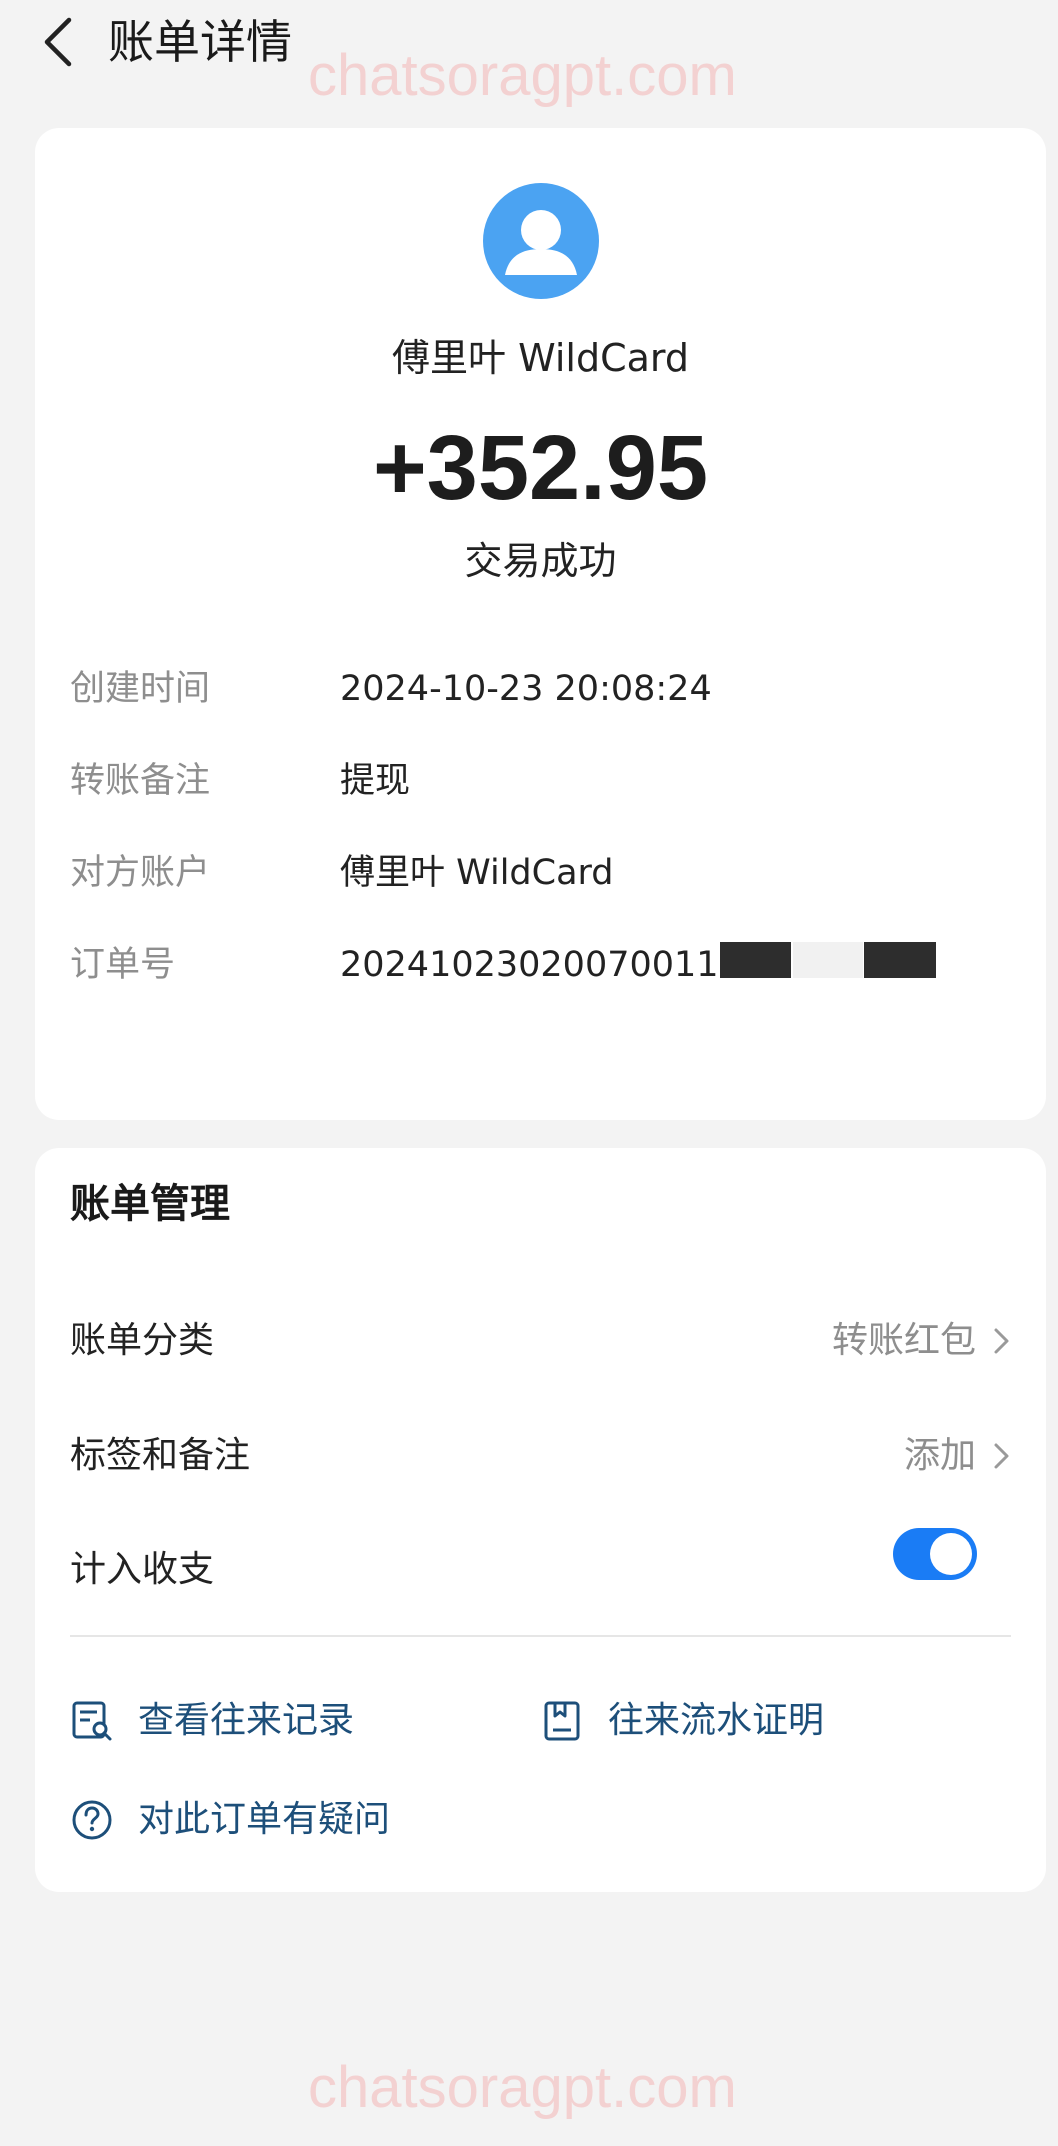 Image resolution: width=1058 pixels, height=2146 pixels. Describe the element at coordinates (140, 689) in the screenshot. I see `detail-label-created-time: 创建时间` at that location.